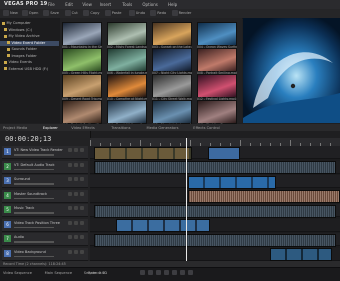 The width and height of the screenshot is (340, 281). What do you see at coordinates (45, 196) in the screenshot?
I see `track-header: 4 Master Soundtrack` at bounding box center [45, 196].